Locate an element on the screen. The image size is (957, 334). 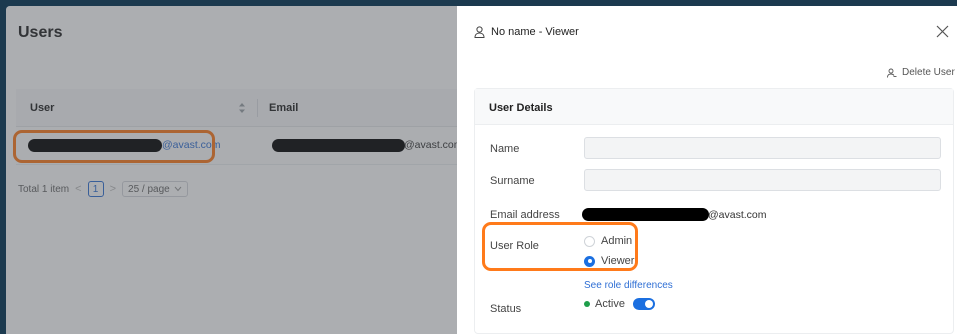
status-dot-icon is located at coordinates (587, 304).